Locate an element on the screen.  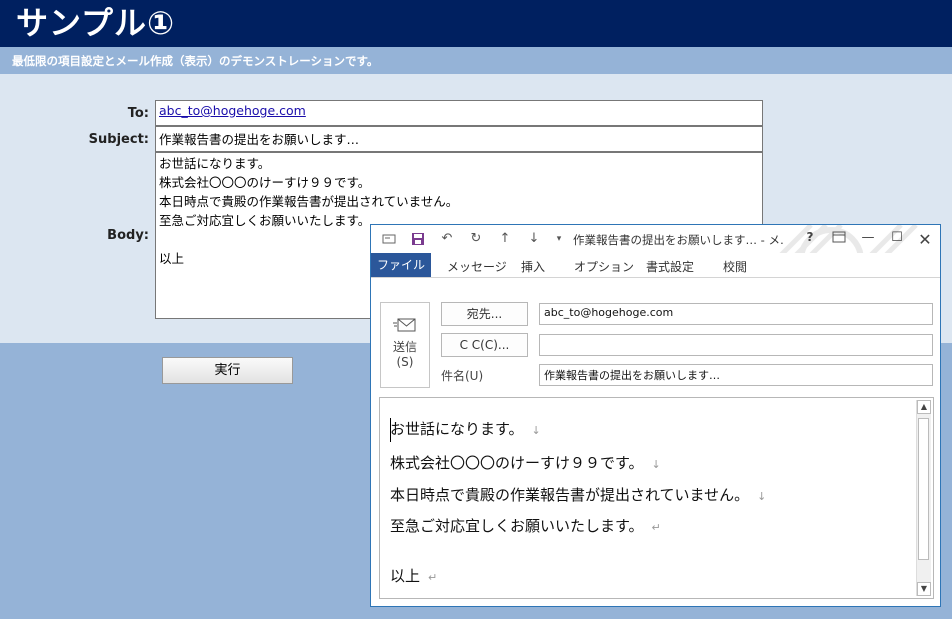
body-label: Body: is located at coordinates (128, 235).